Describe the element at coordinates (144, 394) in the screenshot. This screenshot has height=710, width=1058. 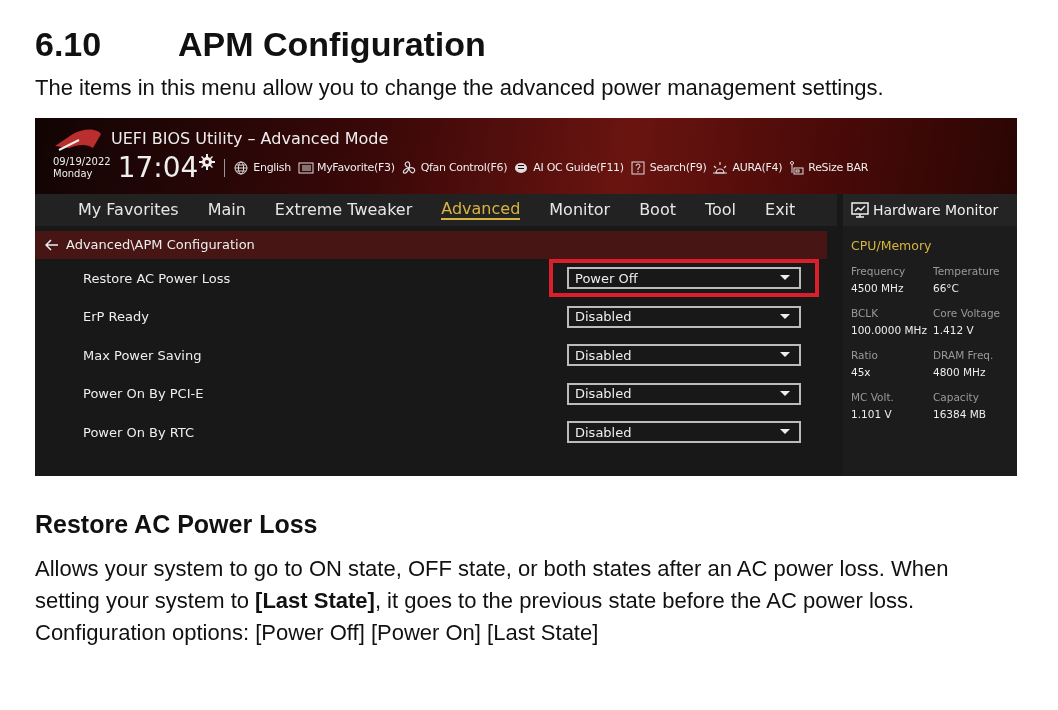
I see `setting-label: Power On By PCI-E` at that location.